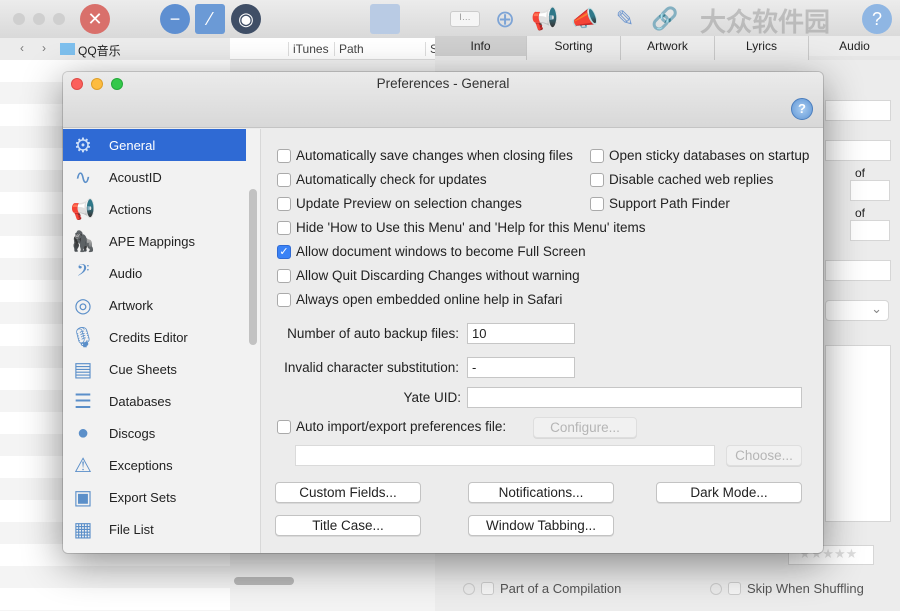 The image size is (900, 611). I want to click on sidebar-item-artwork: ◎ Artwork, so click(154, 305).